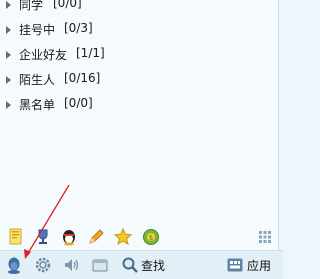  I want to click on group-label: 陌生人, so click(37, 80).